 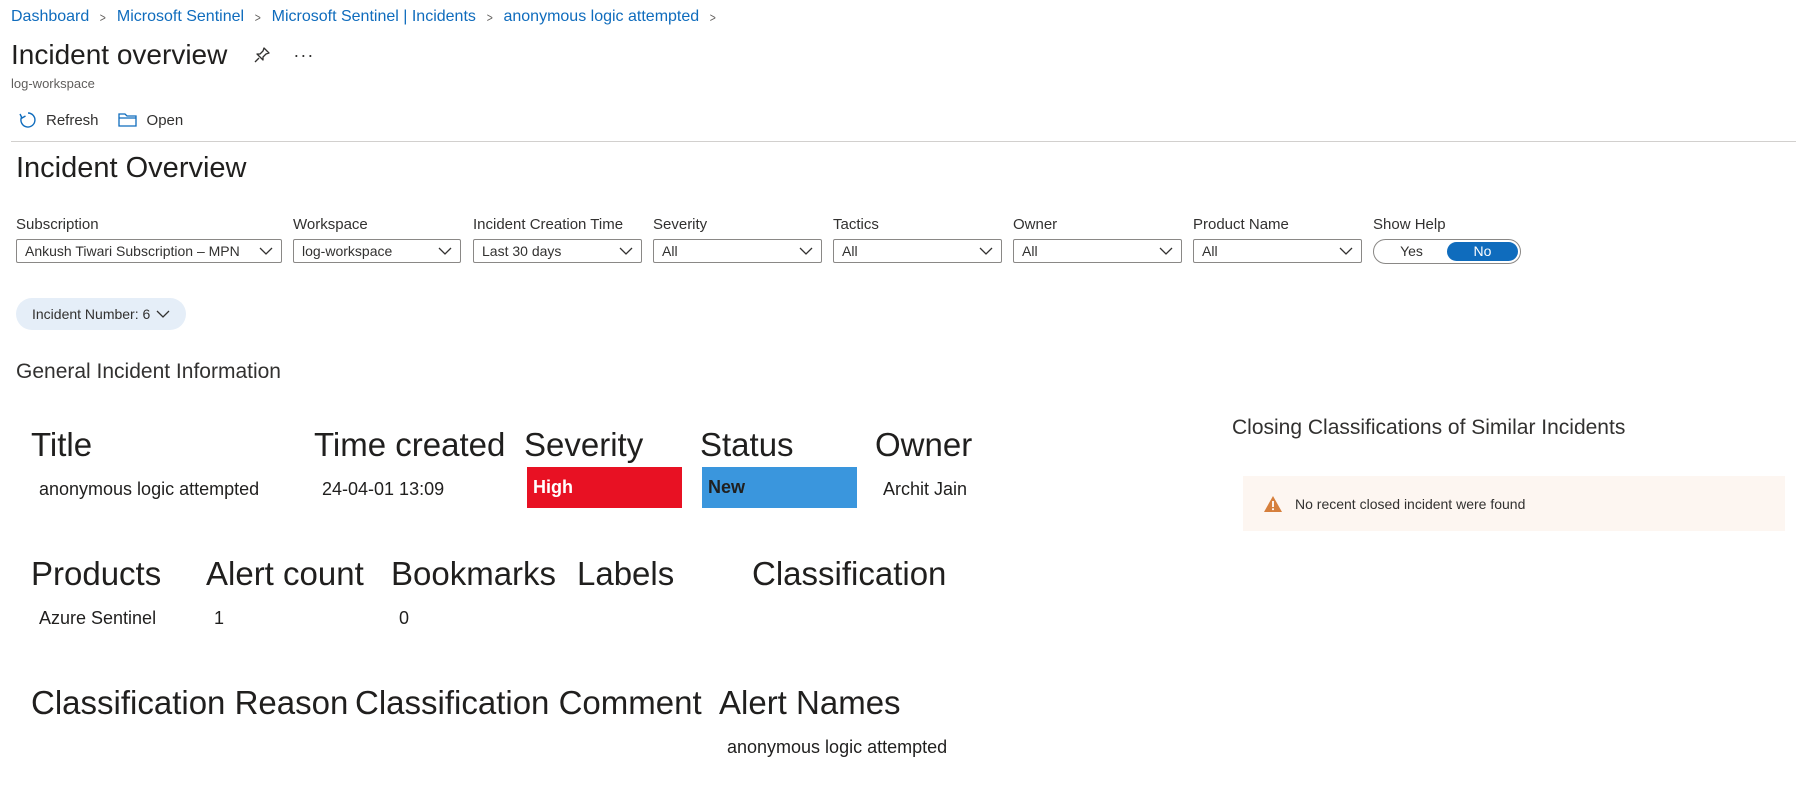 What do you see at coordinates (737, 251) in the screenshot?
I see `severity-dropdown: All` at bounding box center [737, 251].